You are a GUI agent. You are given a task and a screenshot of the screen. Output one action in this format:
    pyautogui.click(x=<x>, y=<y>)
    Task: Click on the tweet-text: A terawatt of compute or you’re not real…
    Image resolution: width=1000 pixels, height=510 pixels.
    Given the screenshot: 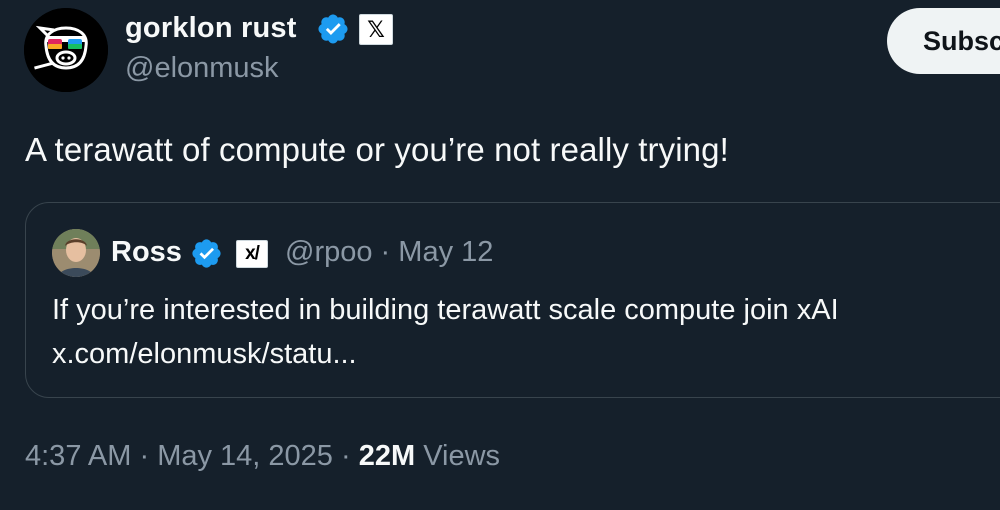 What is the action you would take?
    pyautogui.click(x=377, y=149)
    